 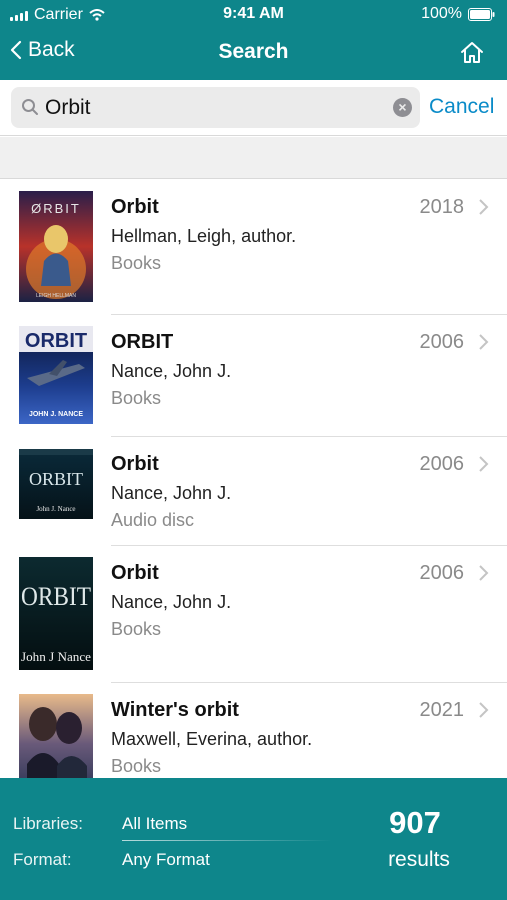 What do you see at coordinates (55, 509) in the screenshot?
I see `svg-text: John J. Nance` at bounding box center [55, 509].